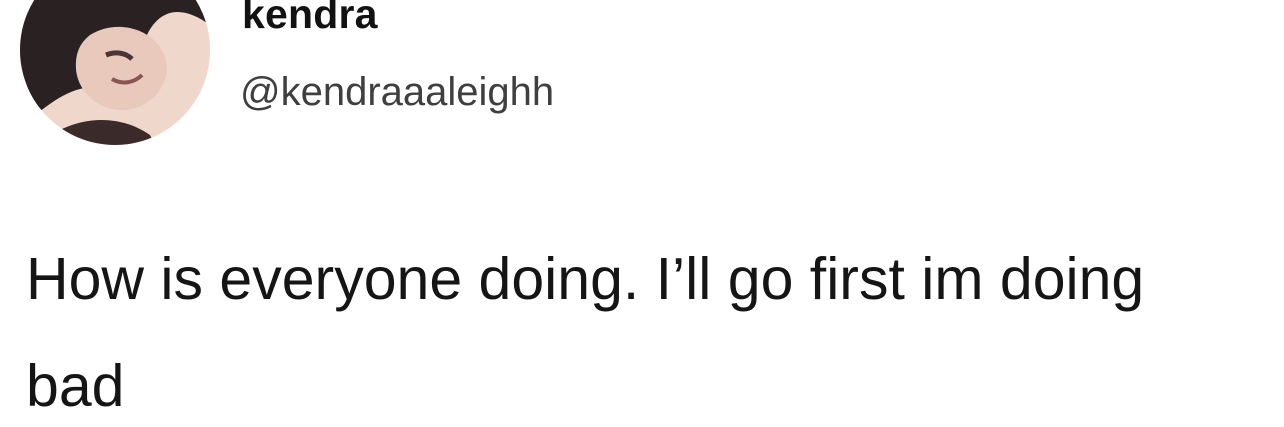 This screenshot has height=427, width=1284. I want to click on profile-photo-icon, so click(115, 72).